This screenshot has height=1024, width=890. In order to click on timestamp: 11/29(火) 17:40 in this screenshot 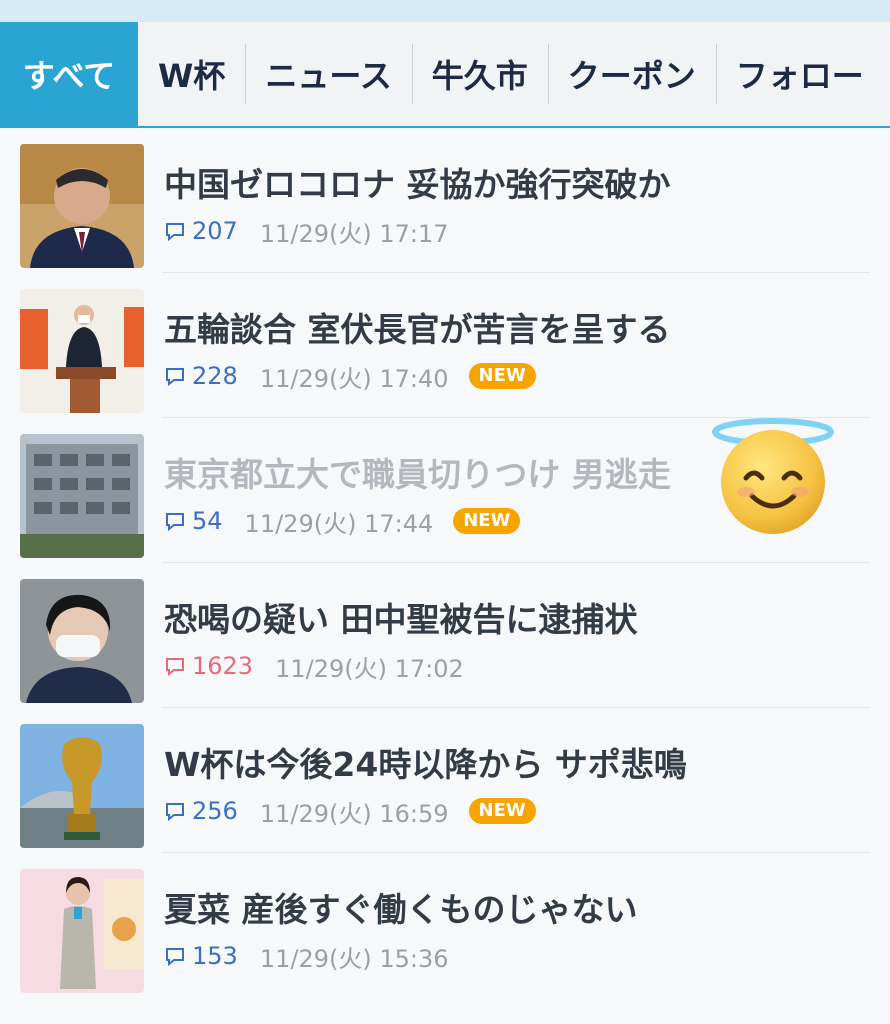, I will do `click(354, 378)`.